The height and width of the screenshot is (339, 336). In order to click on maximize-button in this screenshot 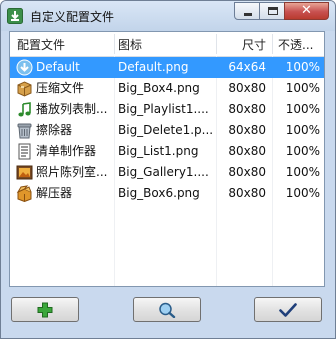, I will do `click(272, 11)`.